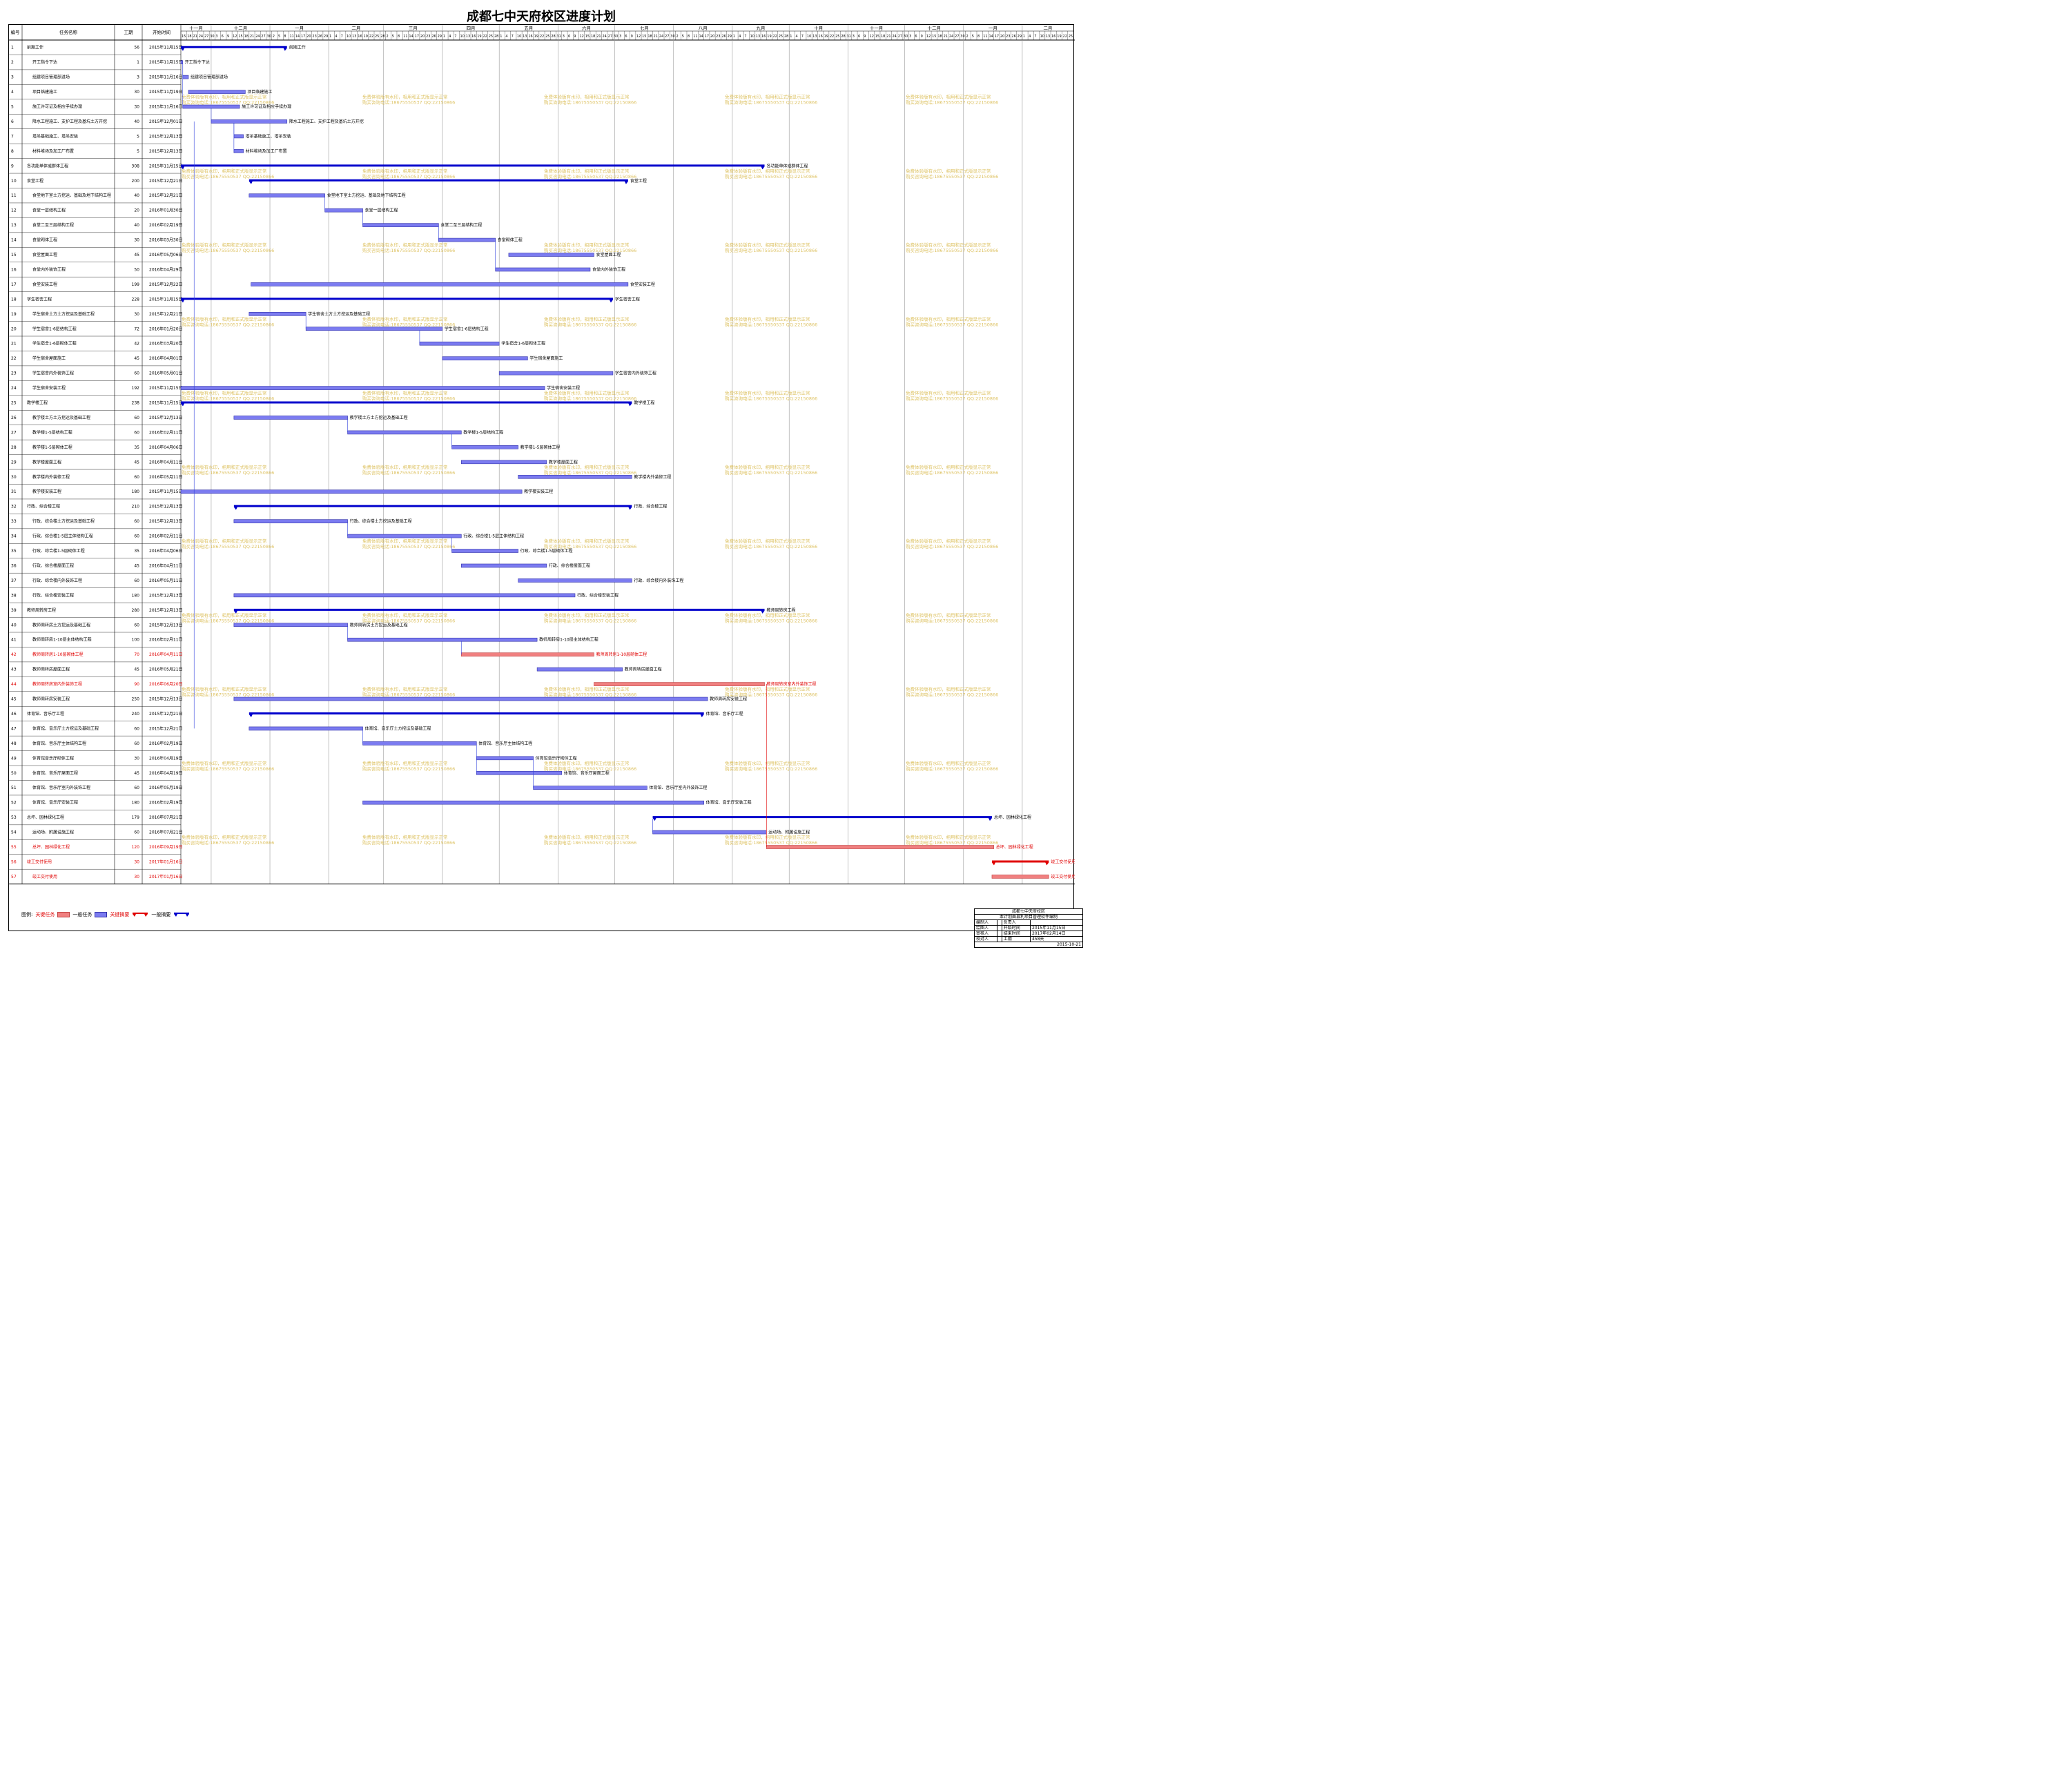 The width and height of the screenshot is (2064, 1792). Describe the element at coordinates (166, 462) in the screenshot. I see `task-start: 2016年04月11日` at that location.